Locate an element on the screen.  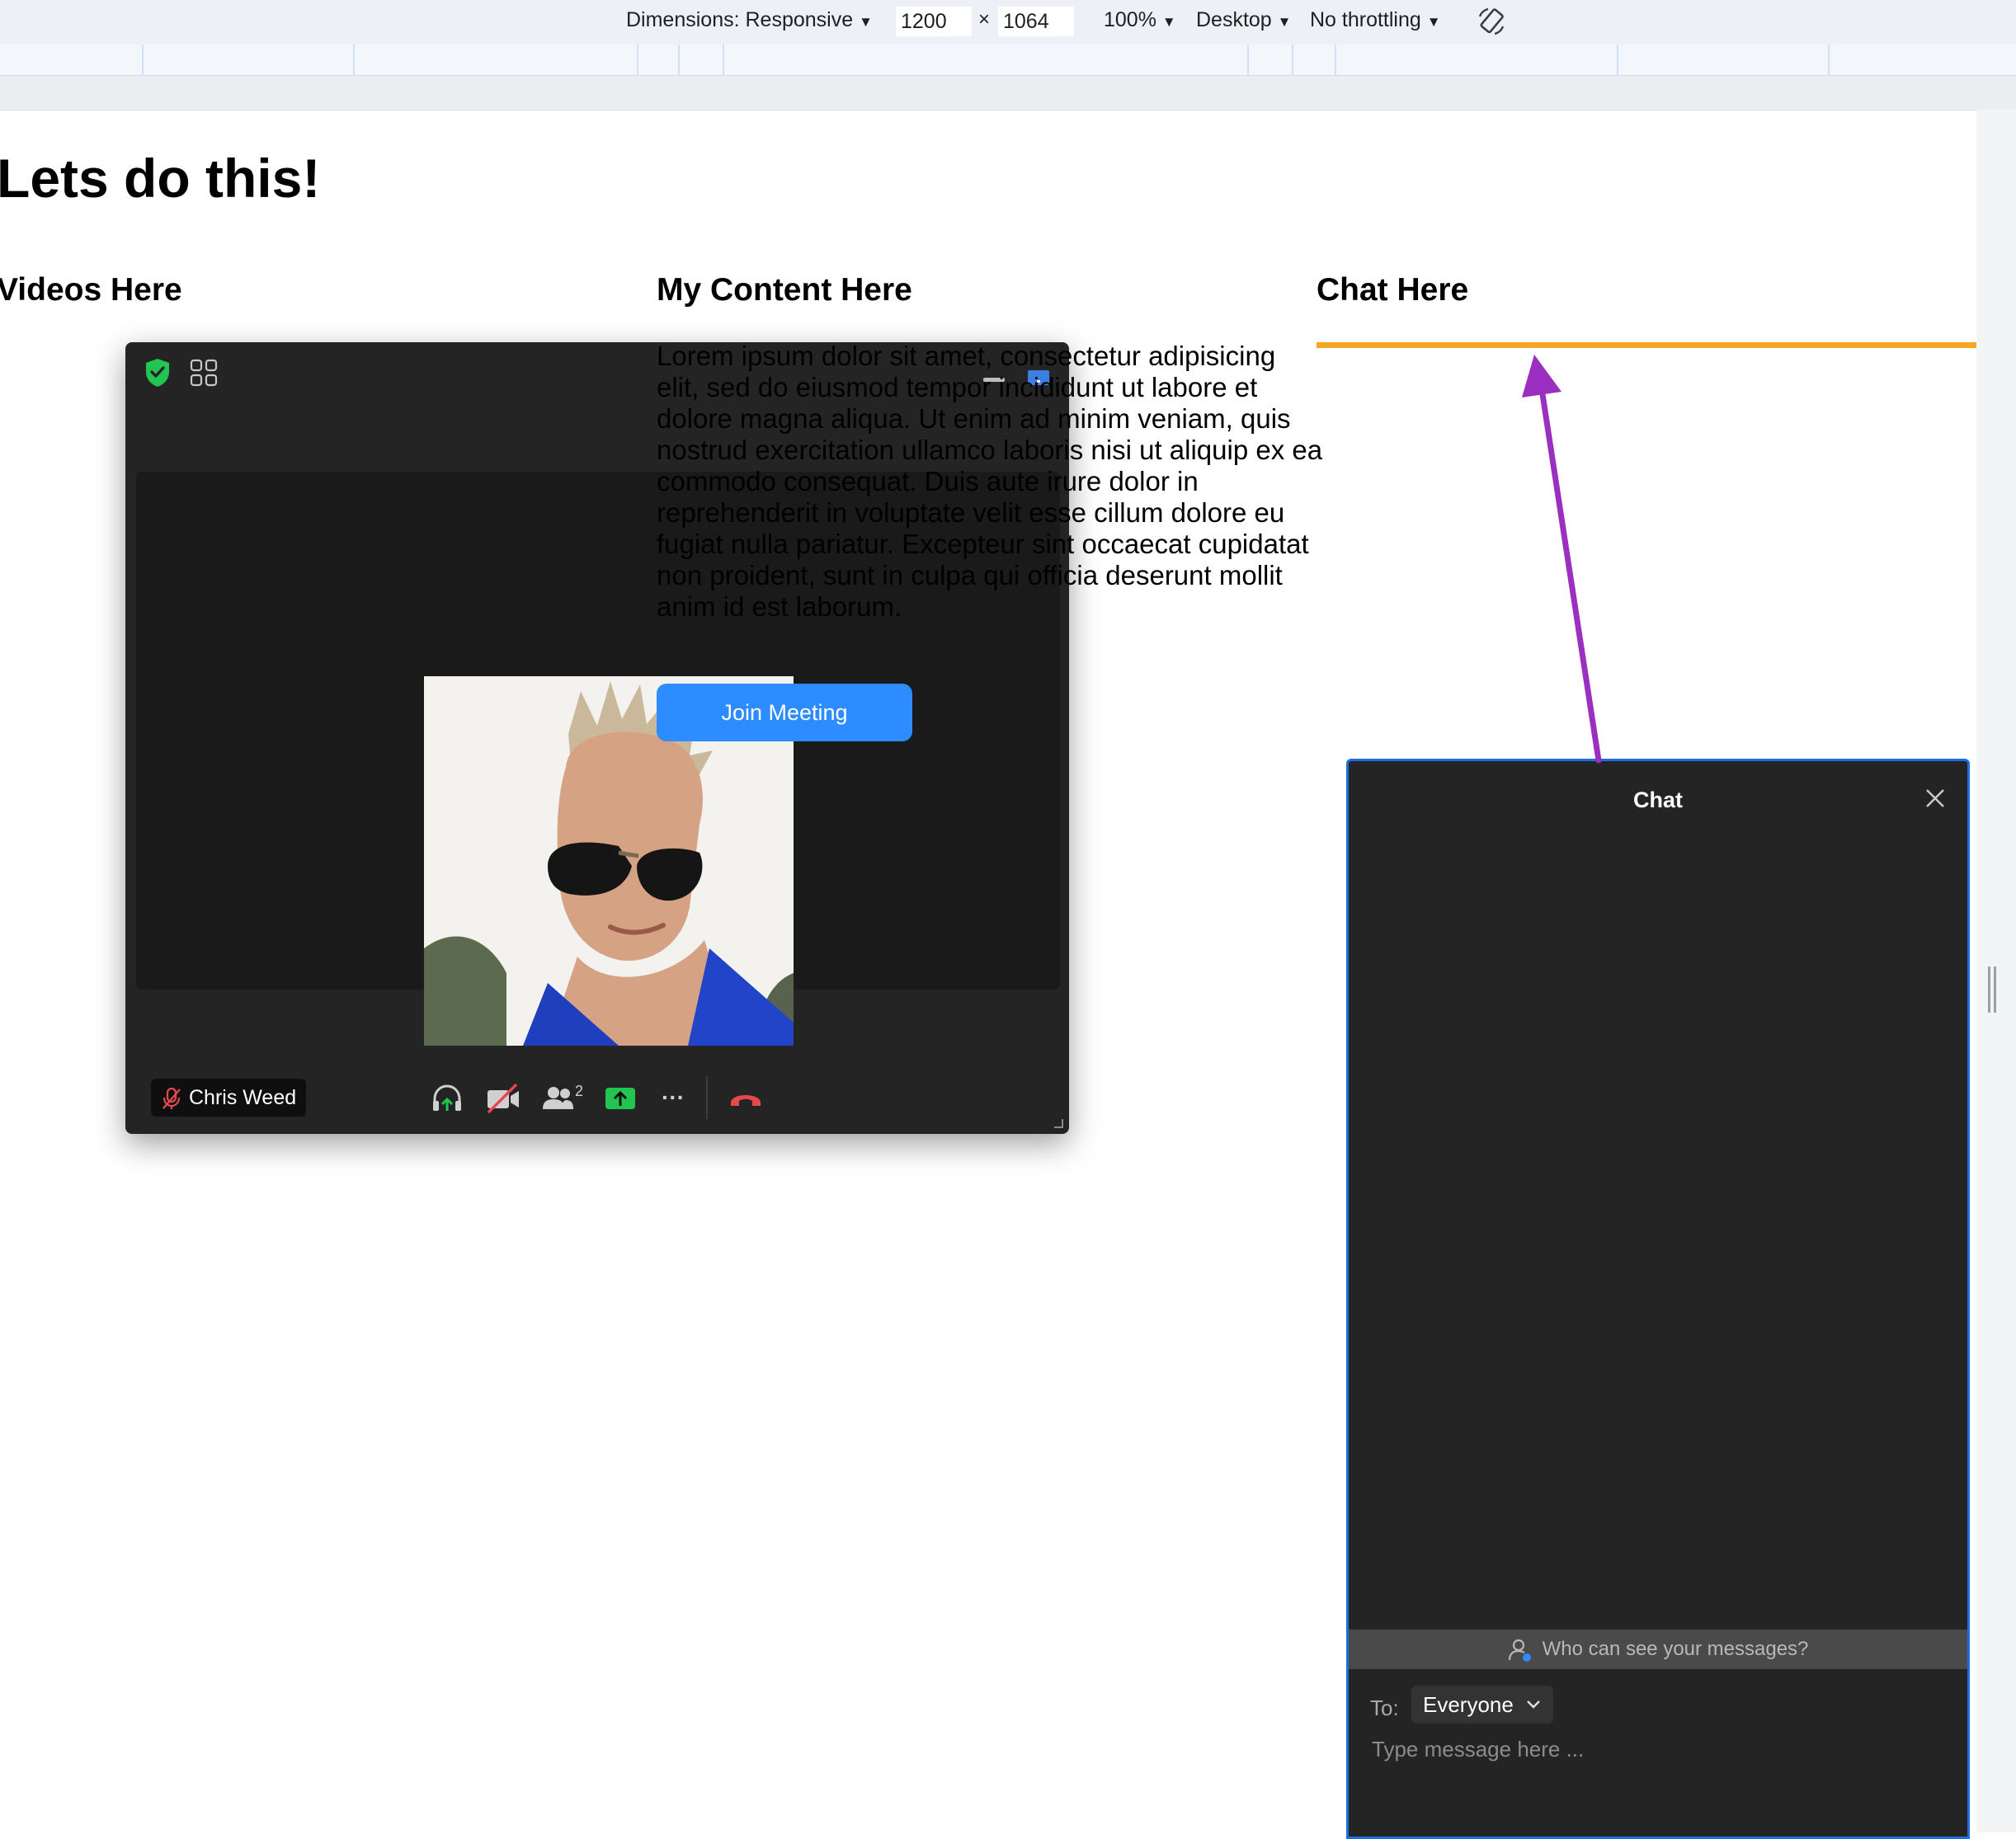
device-dropdown: Desktop ▼ is located at coordinates (1244, 20).